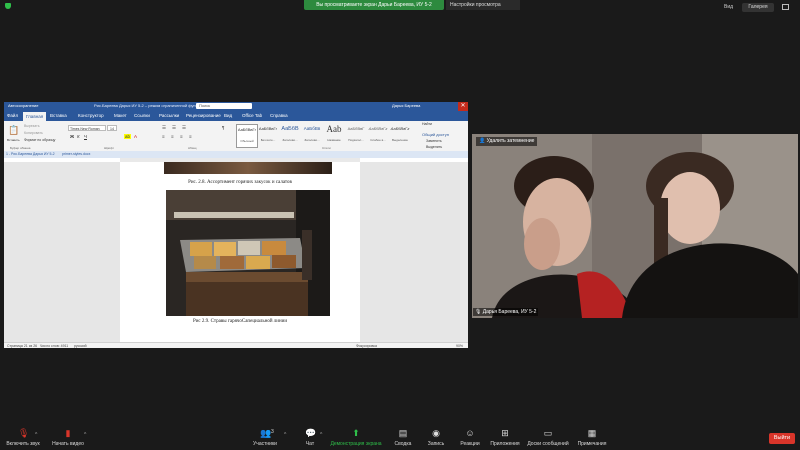 This screenshot has width=800, height=450. Describe the element at coordinates (35, 116) in the screenshot. I see `tab-home: Главная` at that location.